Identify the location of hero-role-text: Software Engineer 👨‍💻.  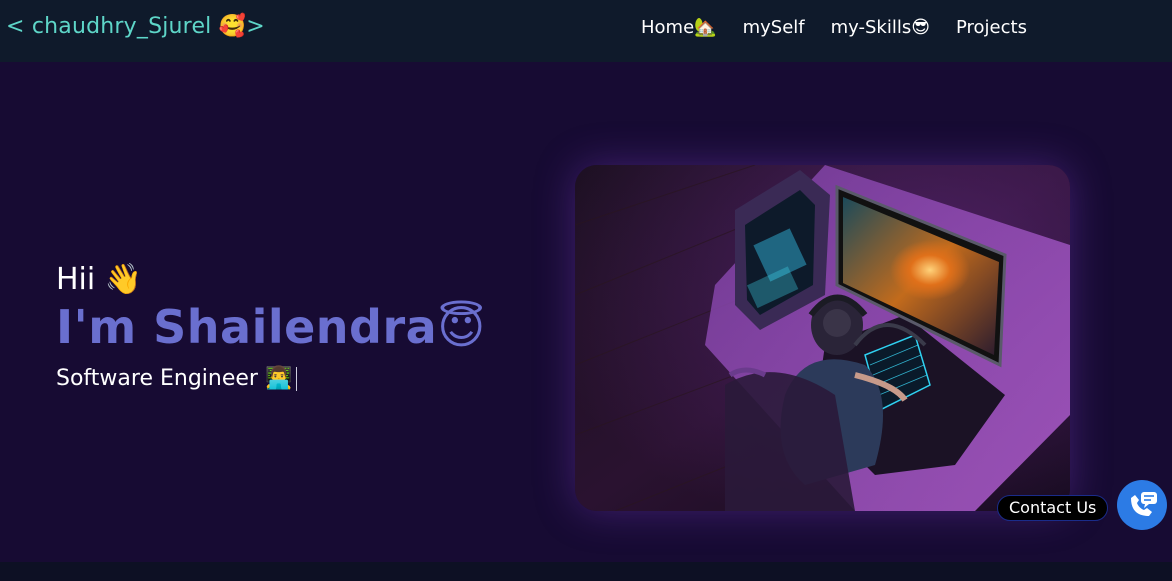
(174, 378).